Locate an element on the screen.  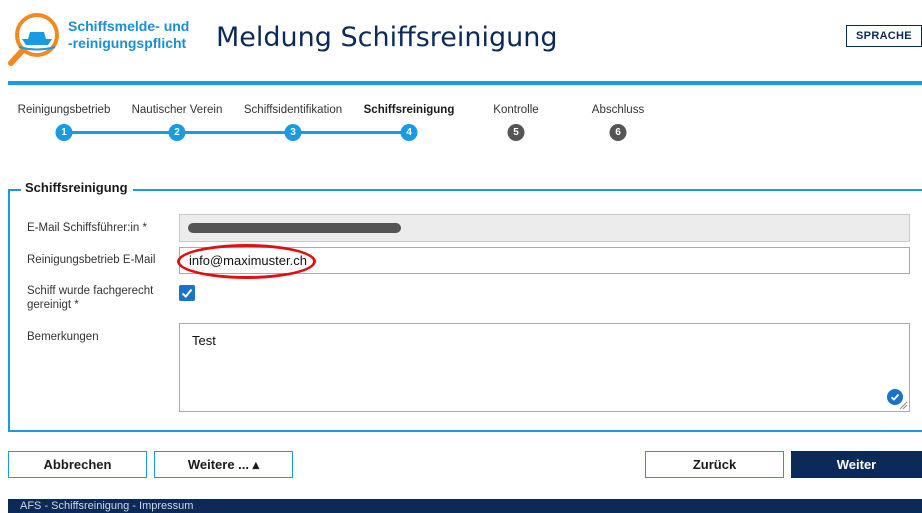
section-title: Schiffsreinigung is located at coordinates (77, 187).